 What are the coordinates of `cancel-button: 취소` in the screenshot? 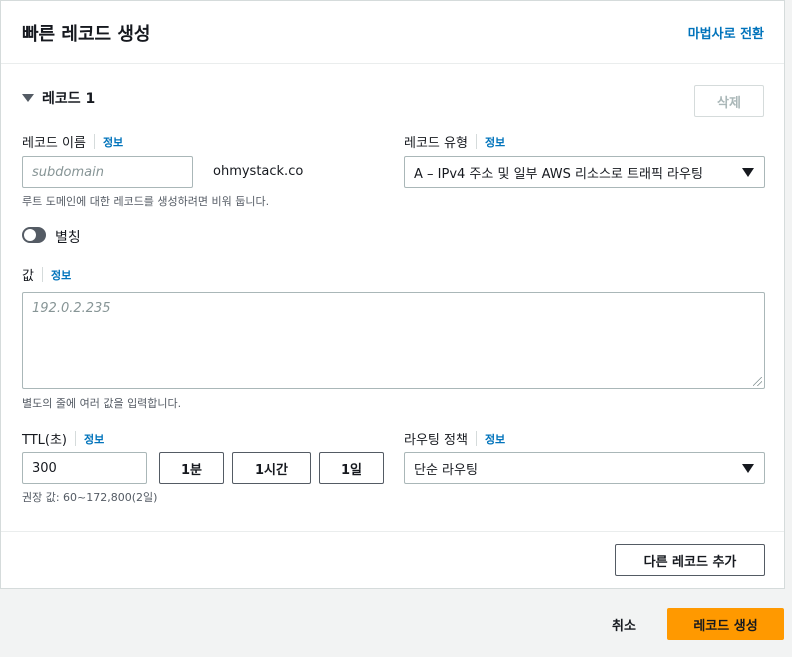 It's located at (624, 624).